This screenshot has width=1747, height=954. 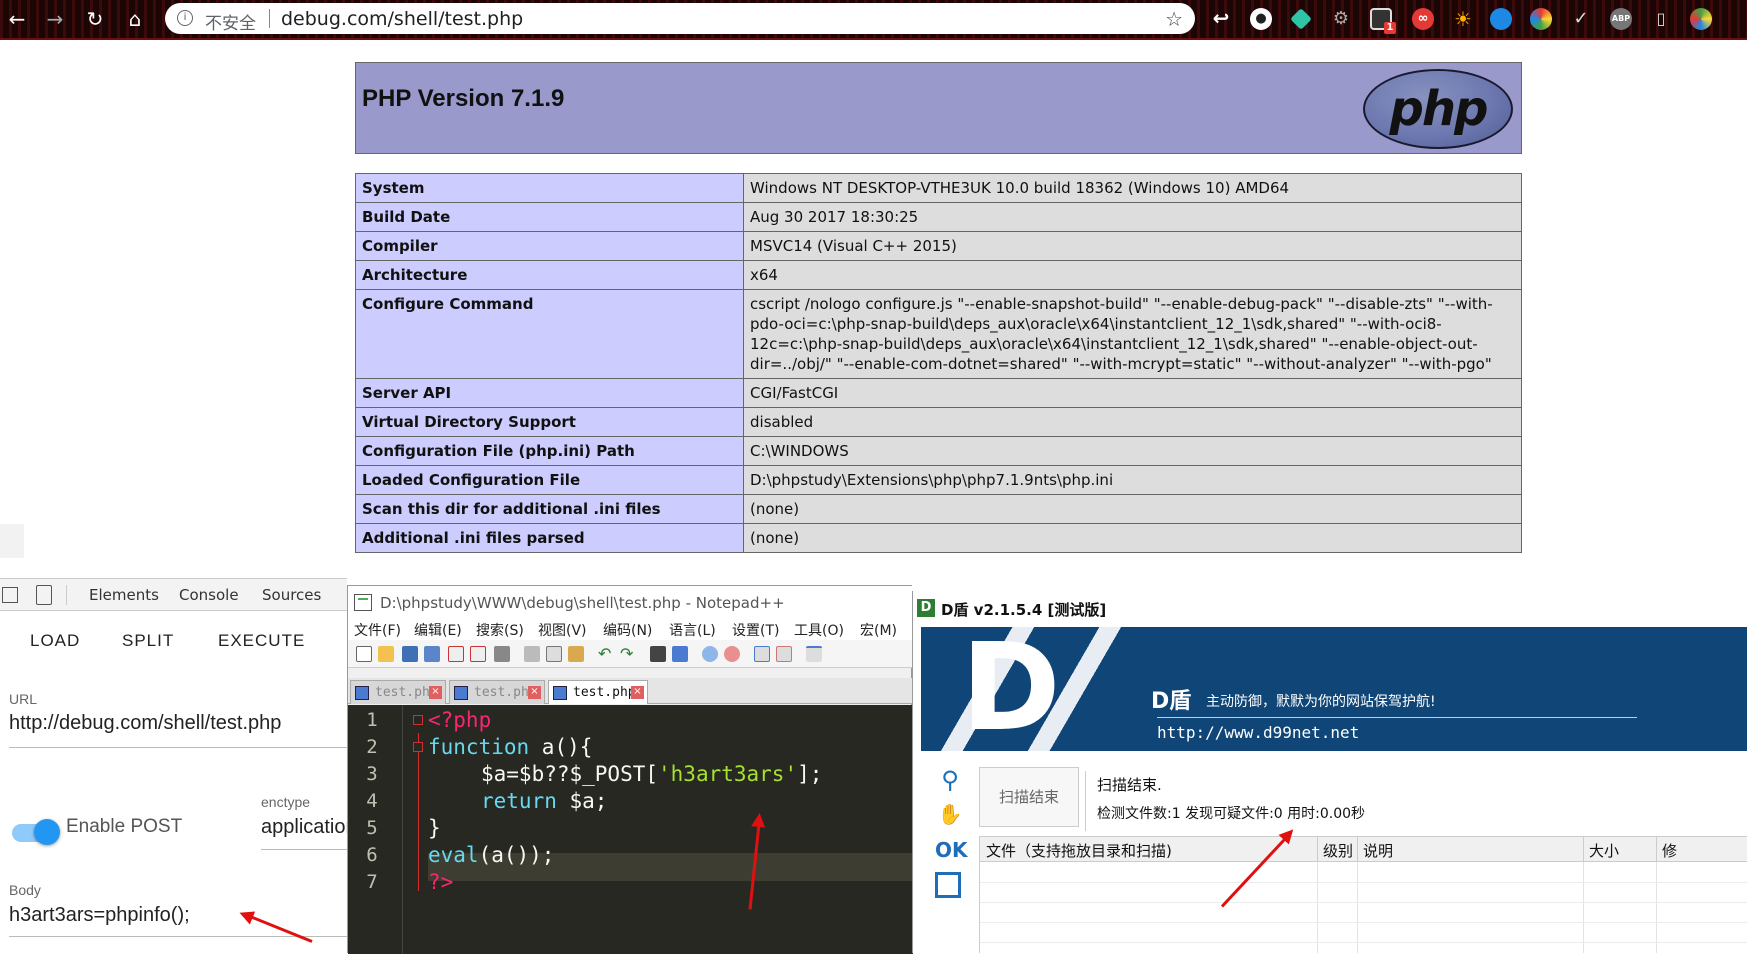 I want to click on scan-button: 扫描结束, so click(x=1029, y=797).